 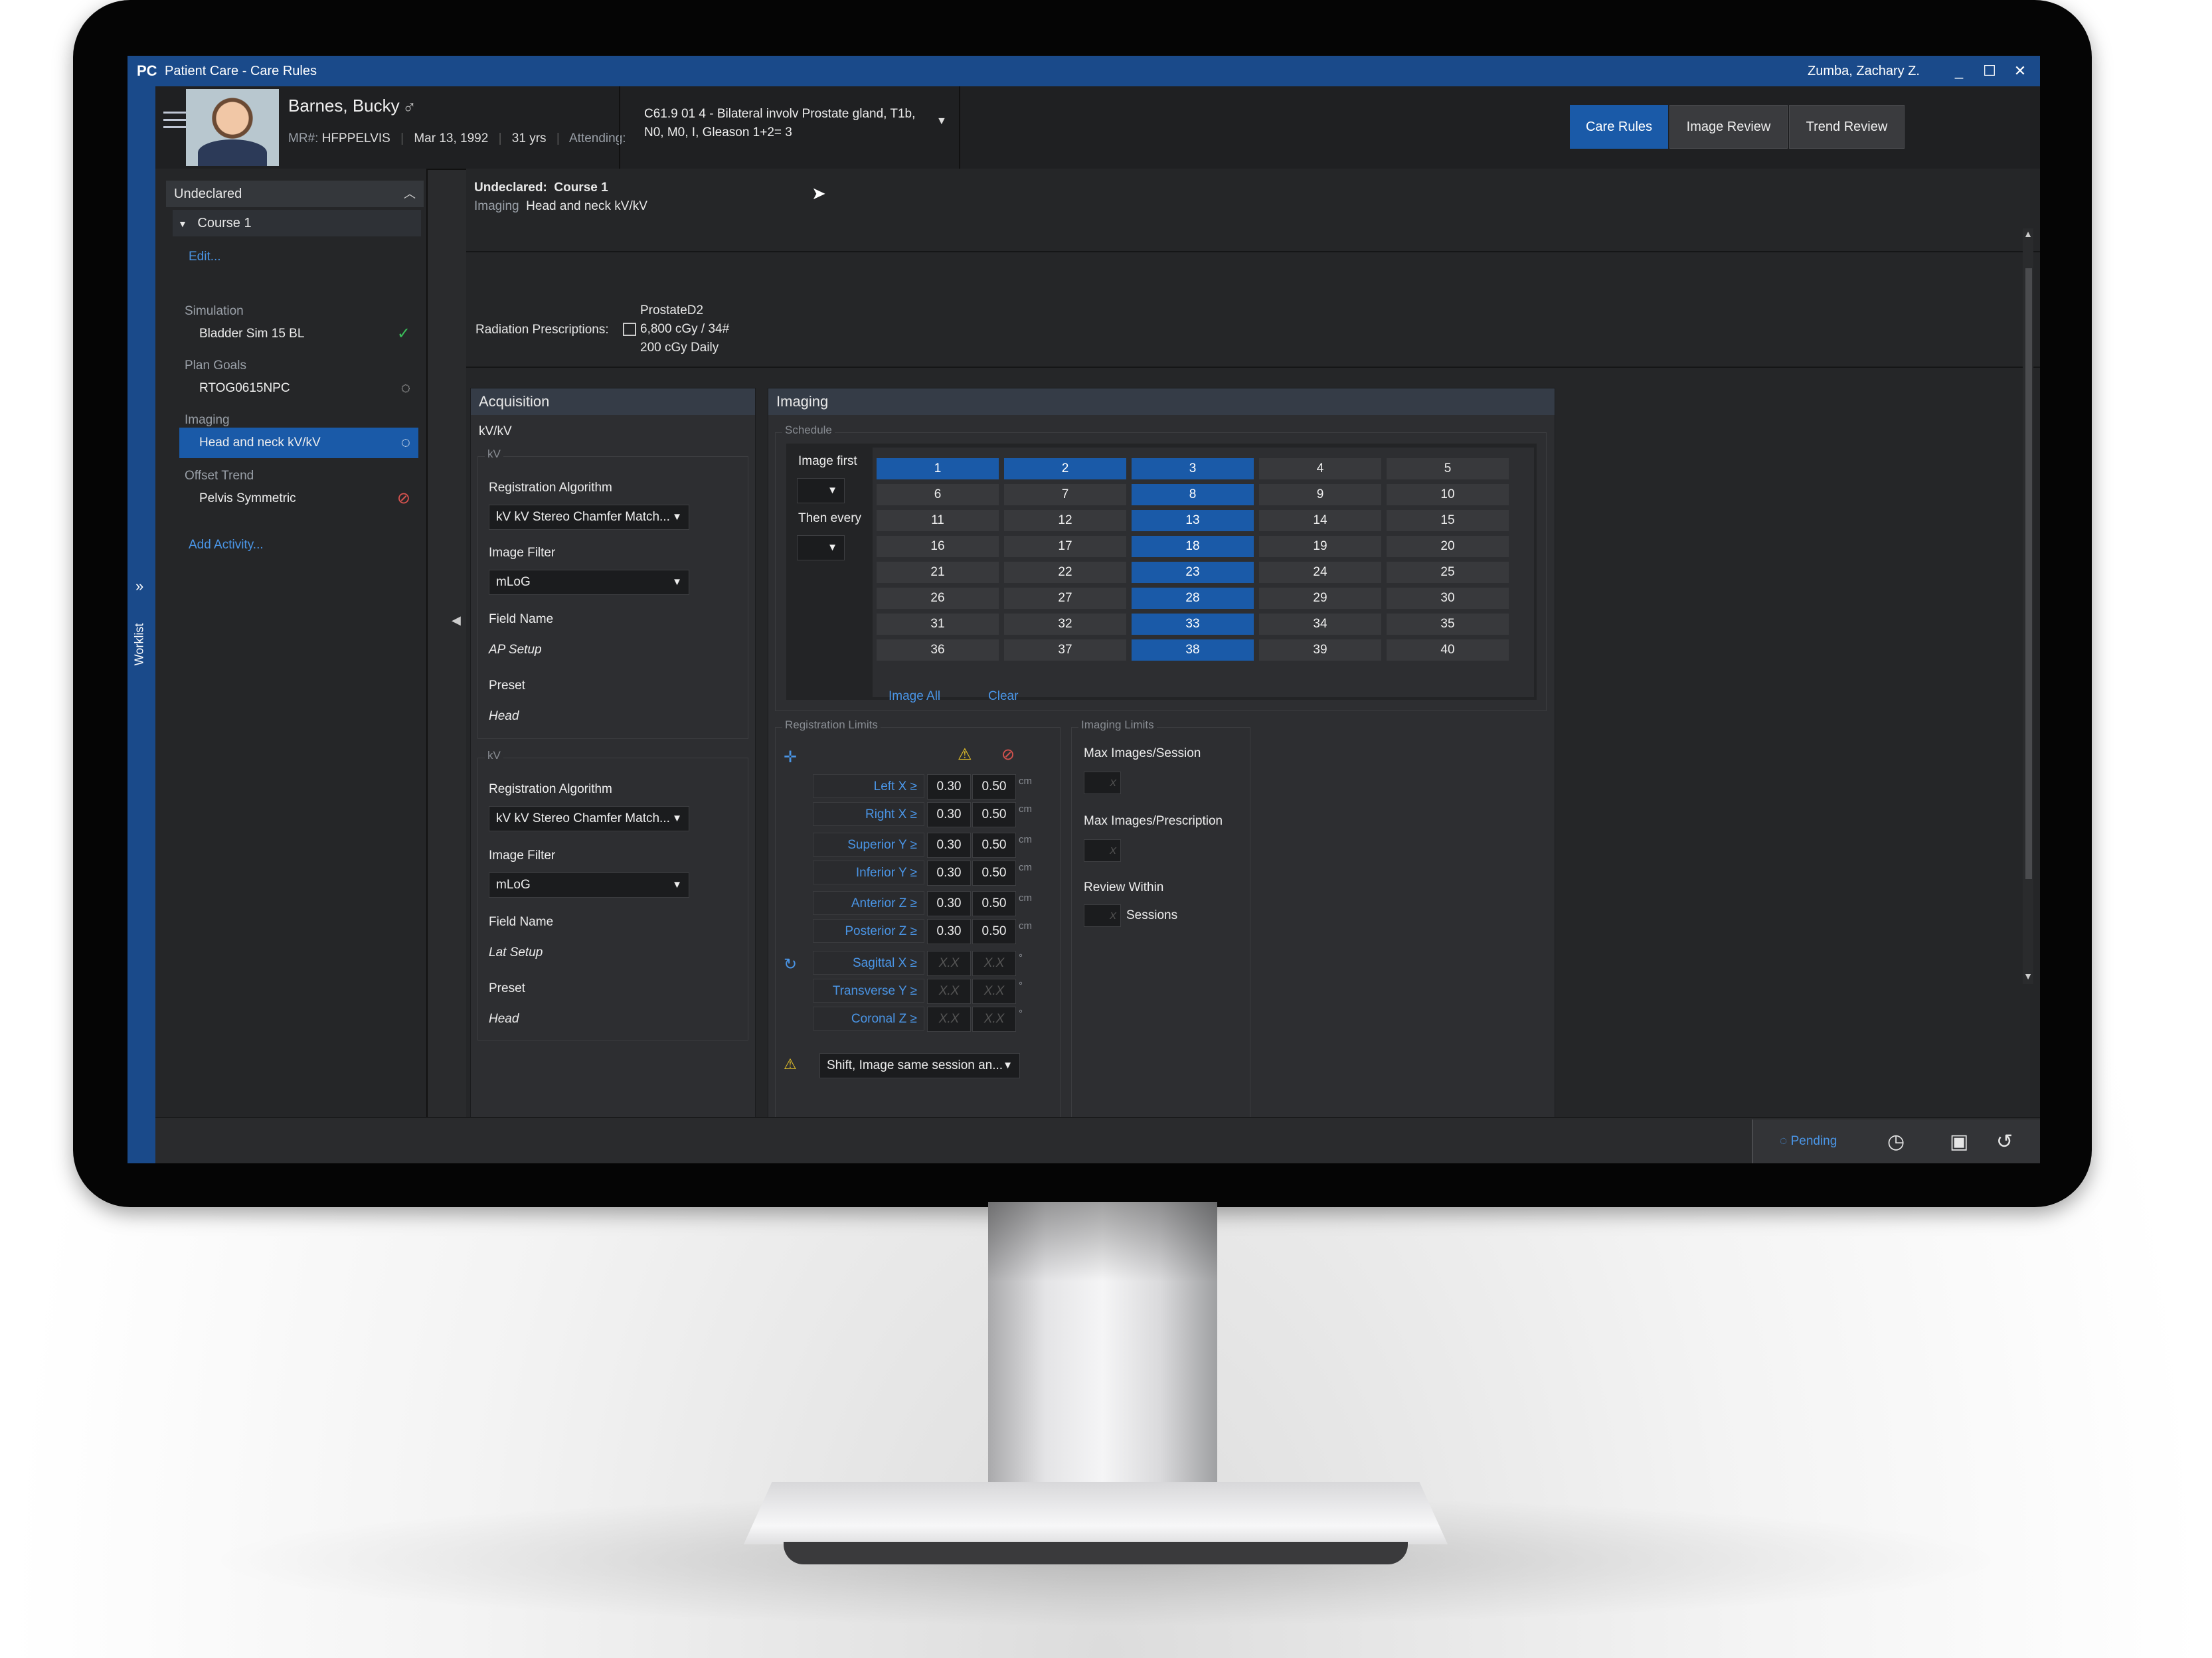 I want to click on section-header-undeclared: Undeclared ︿, so click(x=295, y=194).